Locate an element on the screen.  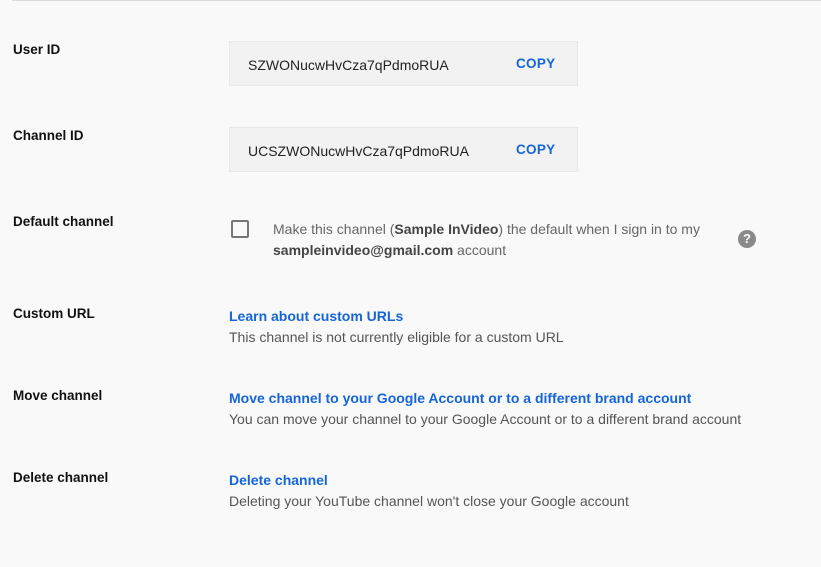
delete-channel-label: Delete channel is located at coordinates (61, 477).